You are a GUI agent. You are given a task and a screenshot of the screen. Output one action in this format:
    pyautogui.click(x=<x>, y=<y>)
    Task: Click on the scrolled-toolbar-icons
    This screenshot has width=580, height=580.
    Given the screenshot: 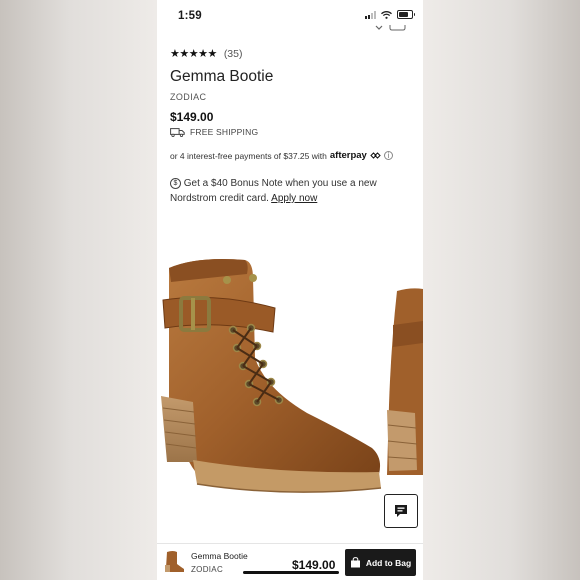 What is the action you would take?
    pyautogui.click(x=390, y=28)
    